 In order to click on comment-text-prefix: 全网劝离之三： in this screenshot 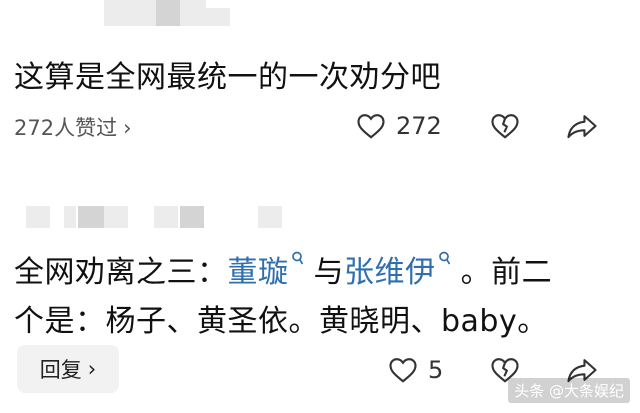, I will do `click(121, 272)`.